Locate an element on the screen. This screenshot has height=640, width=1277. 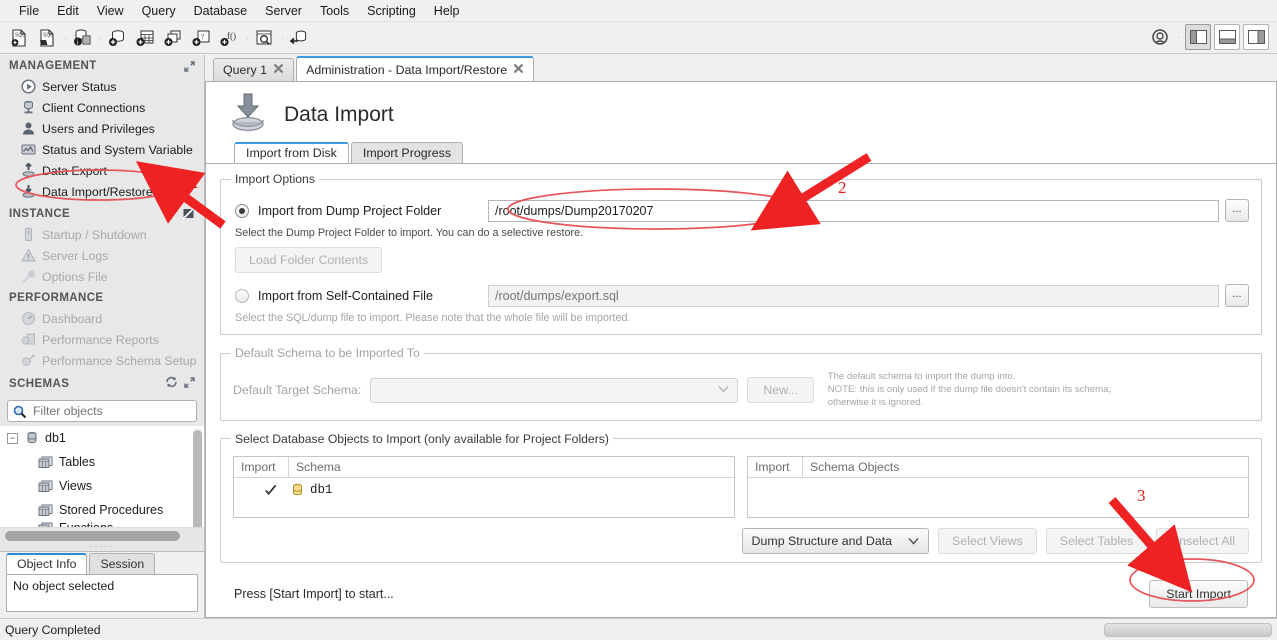
sidebar-item-dashboard: Dashboard is located at coordinates (102, 318).